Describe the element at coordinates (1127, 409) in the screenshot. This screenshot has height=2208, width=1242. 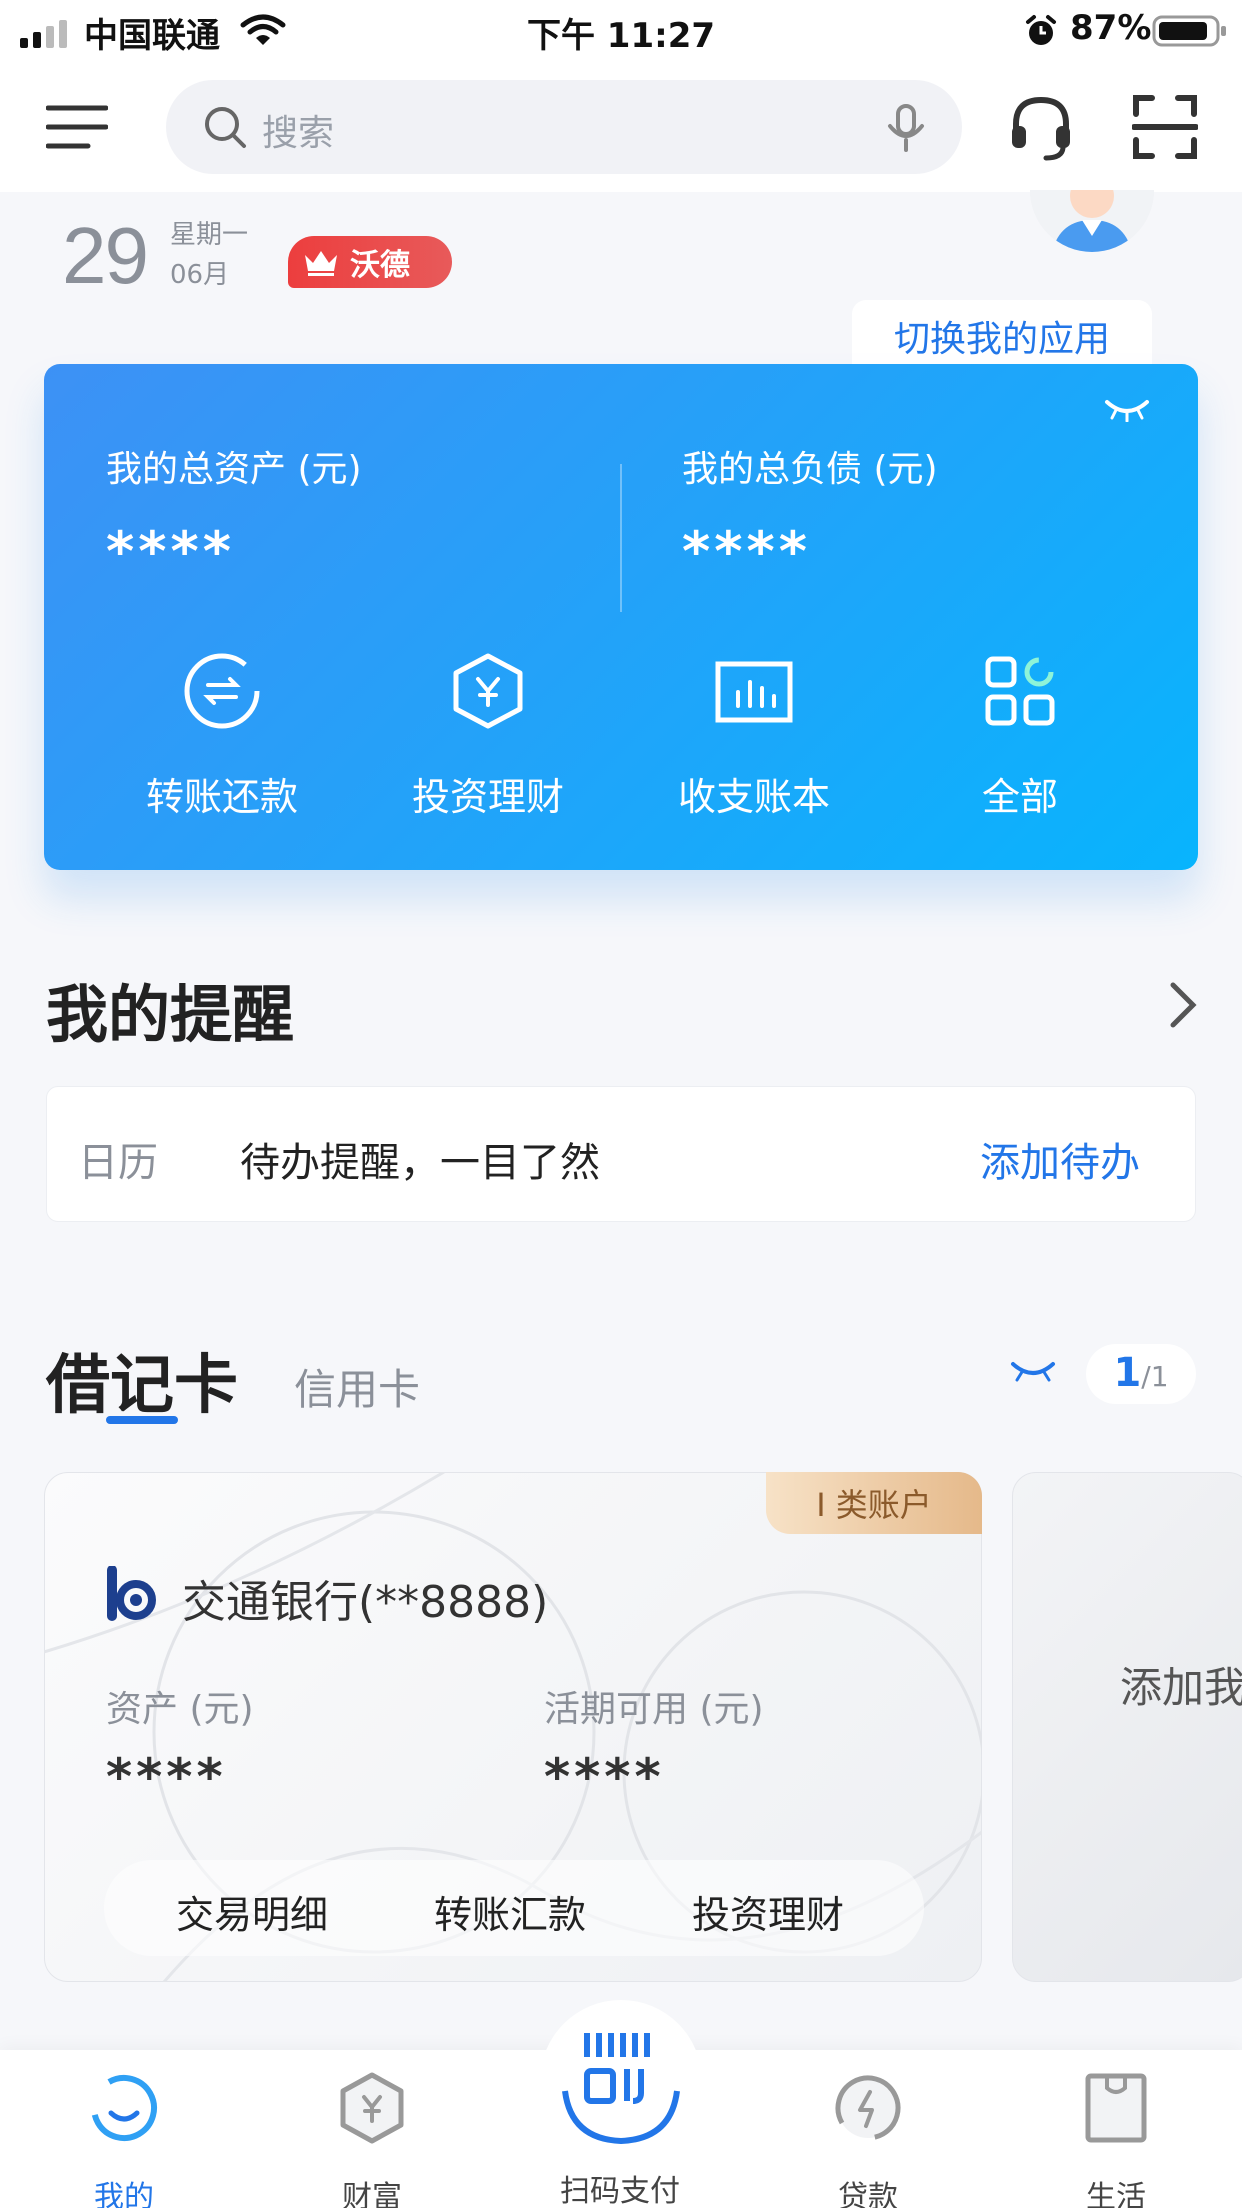
I see `hide-amount-icon` at that location.